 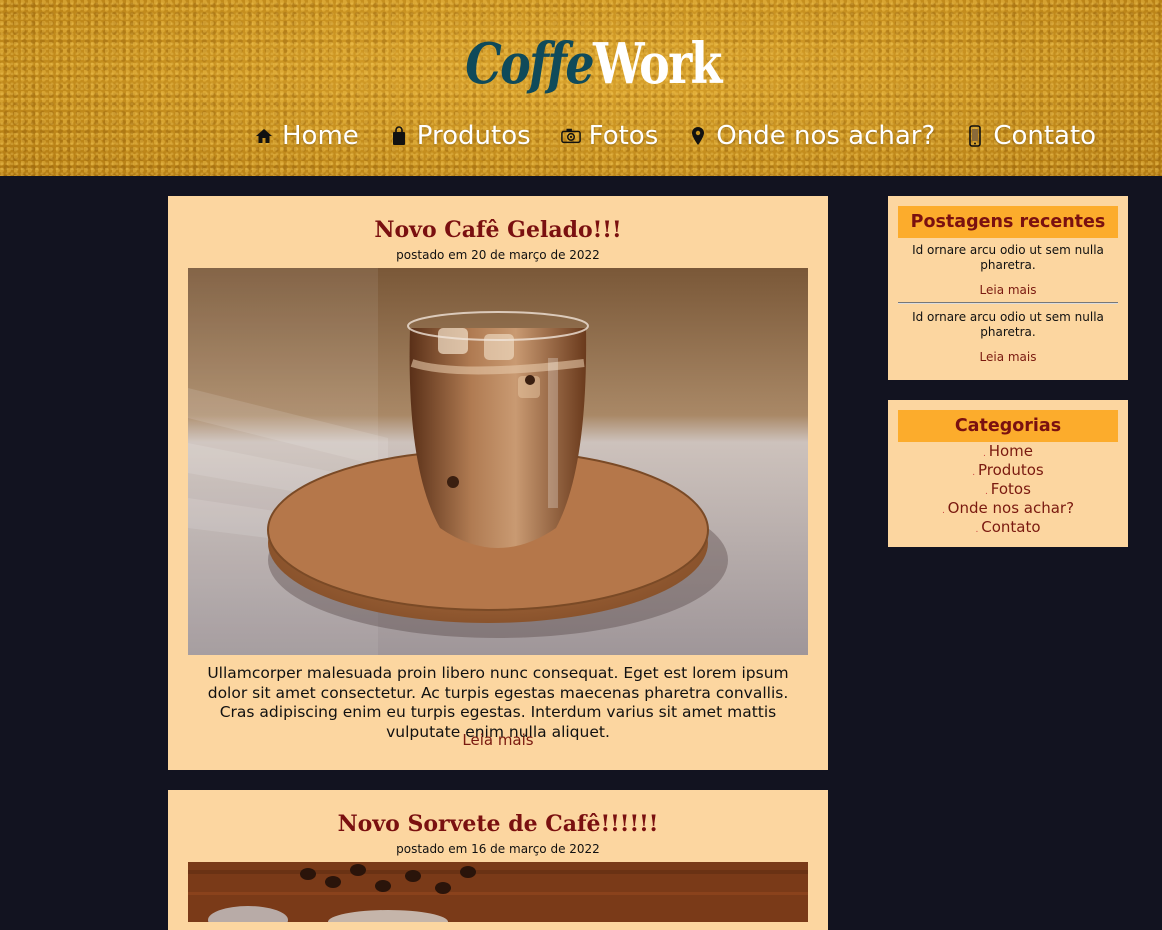 I want to click on phone-icon, so click(x=975, y=136).